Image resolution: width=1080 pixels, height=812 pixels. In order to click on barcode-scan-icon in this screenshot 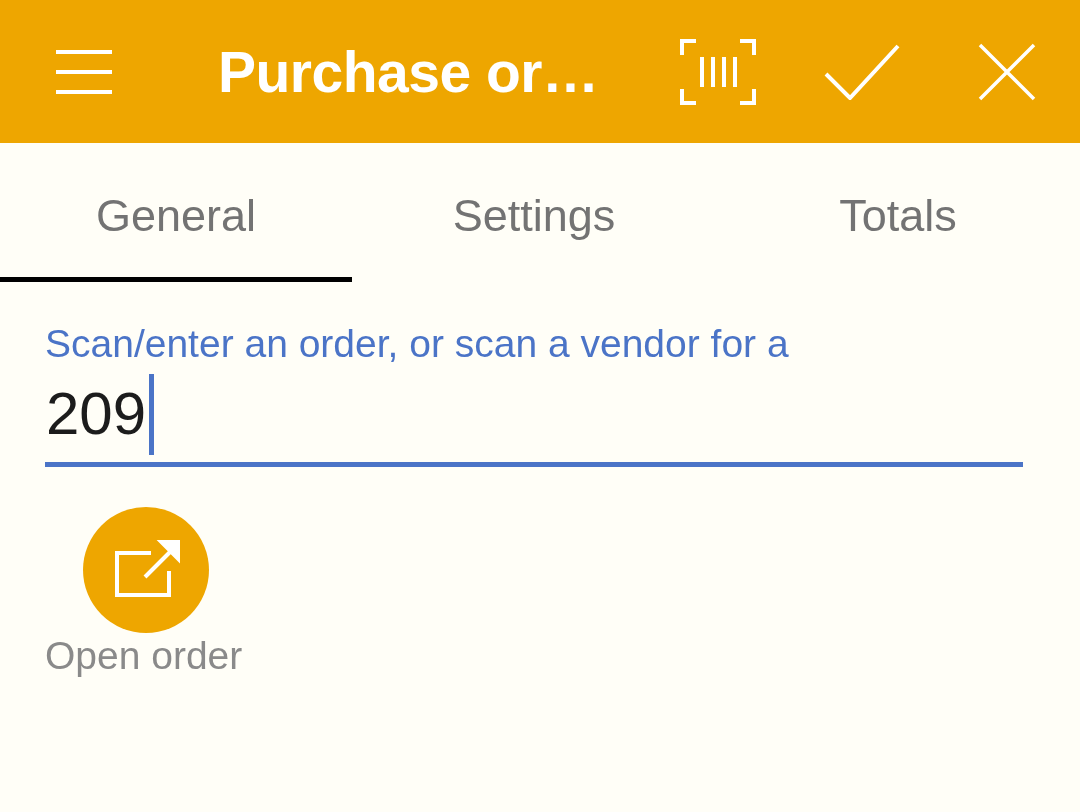, I will do `click(718, 71)`.